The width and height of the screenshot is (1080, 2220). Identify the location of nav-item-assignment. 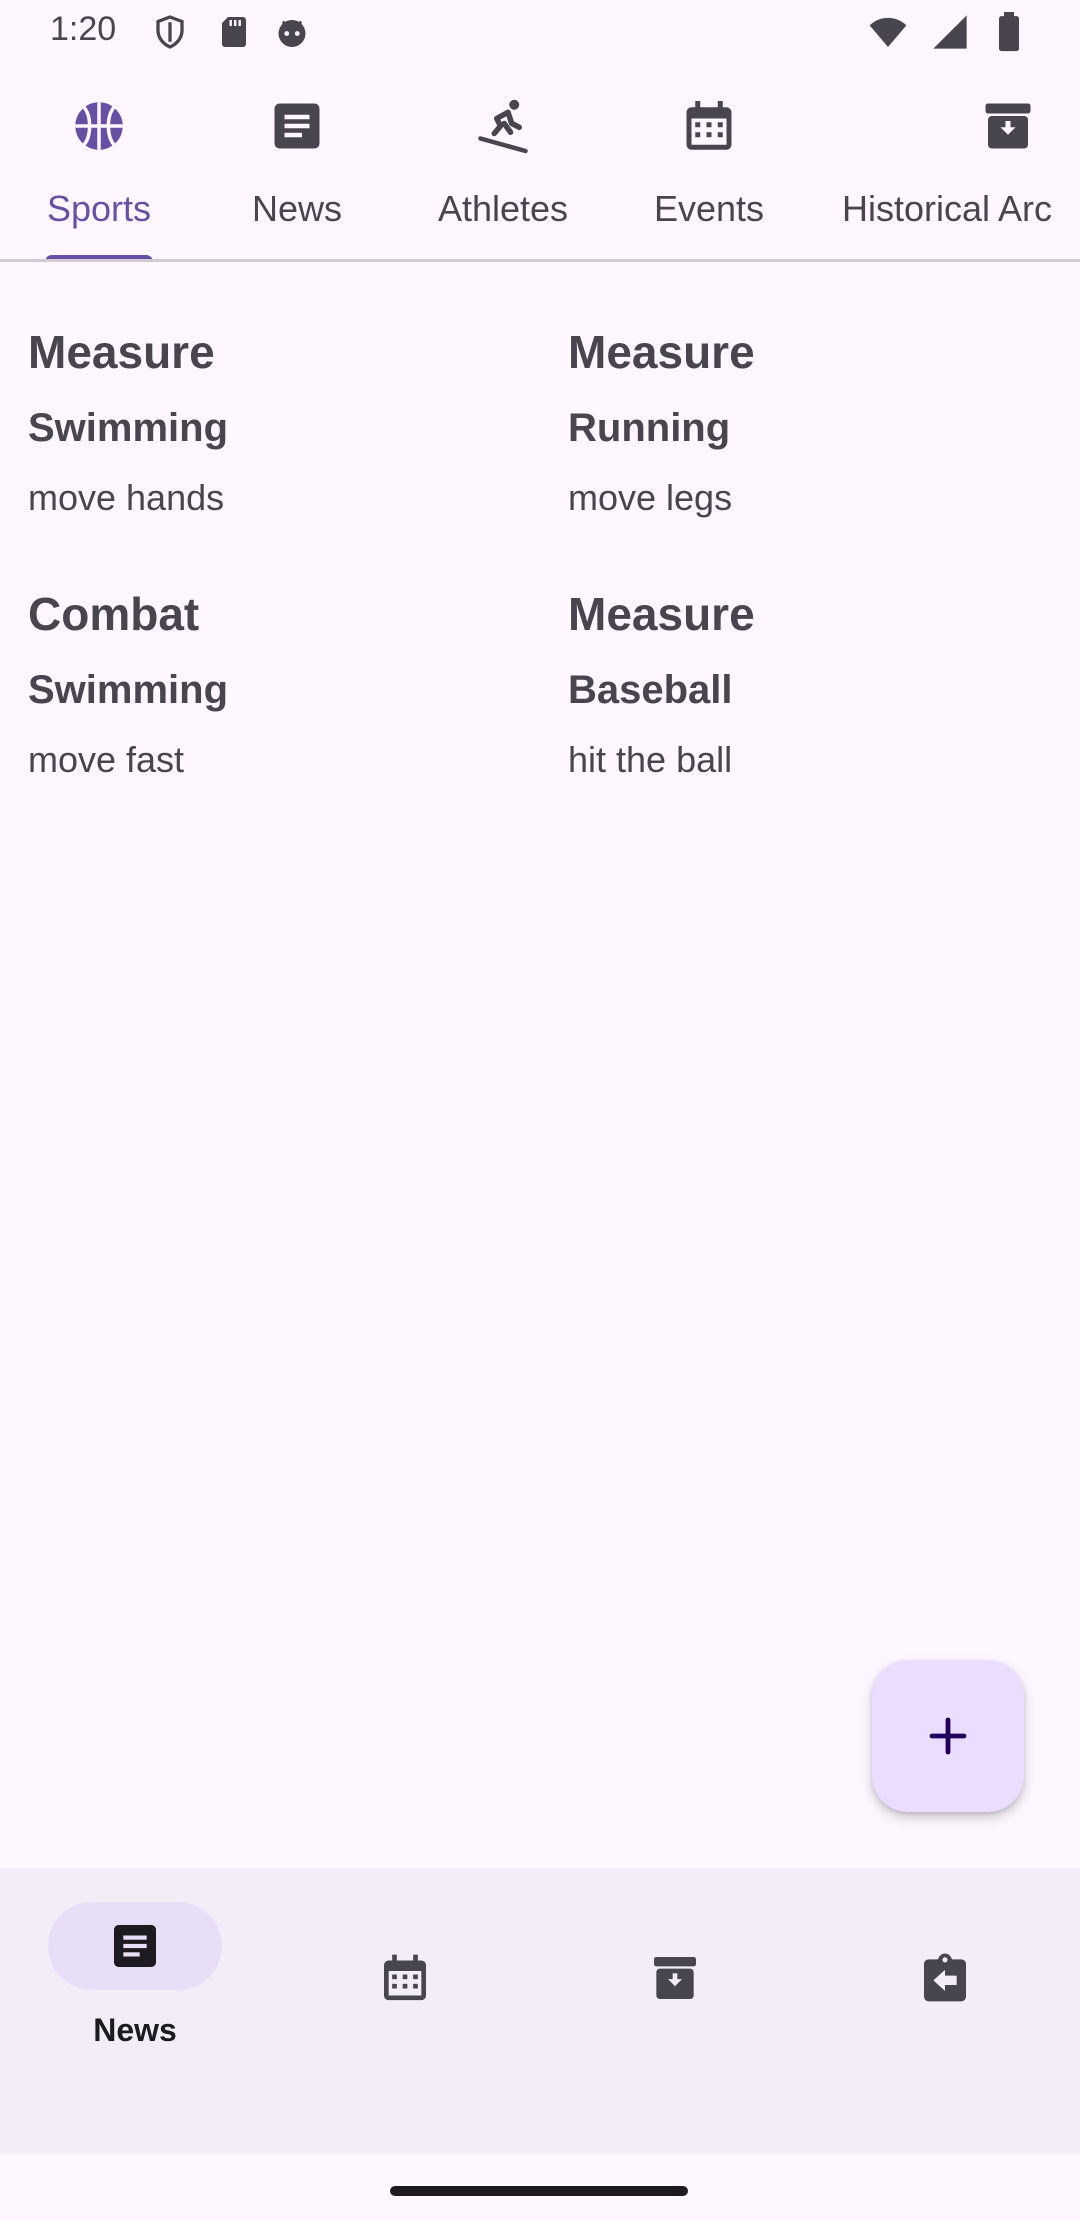
(945, 2011).